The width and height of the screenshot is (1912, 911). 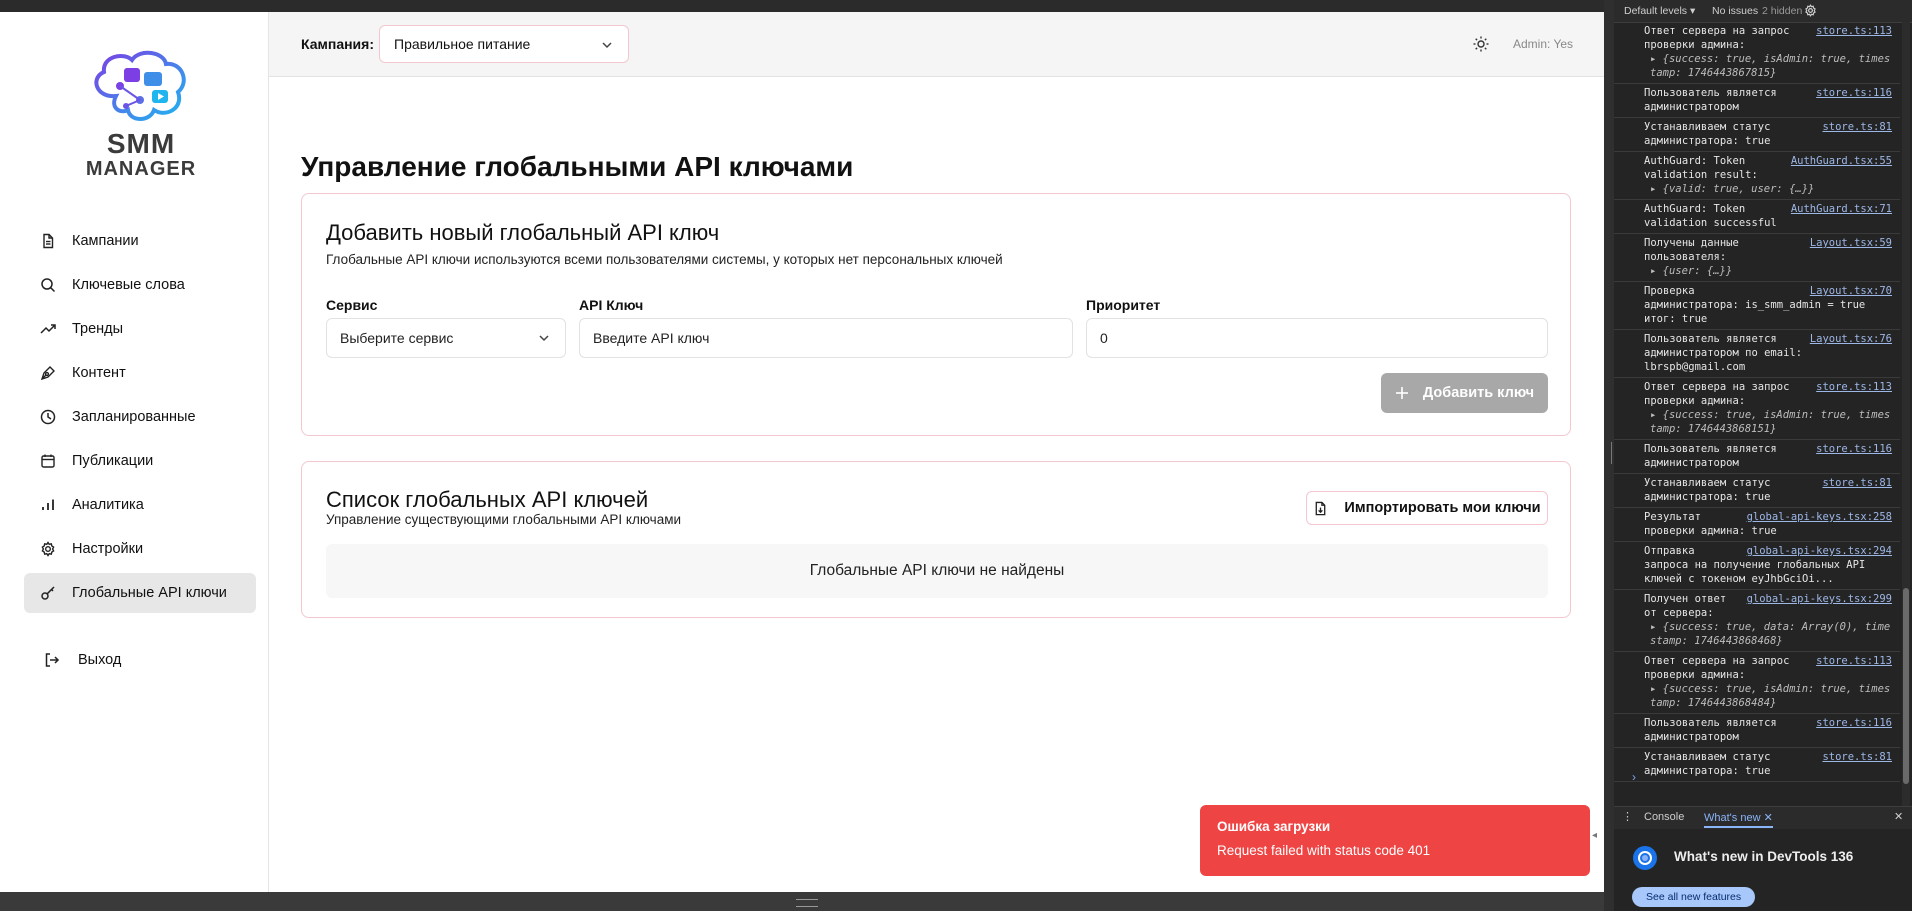 I want to click on console-source-link: global-api-keys.tsx:294, so click(x=1817, y=551).